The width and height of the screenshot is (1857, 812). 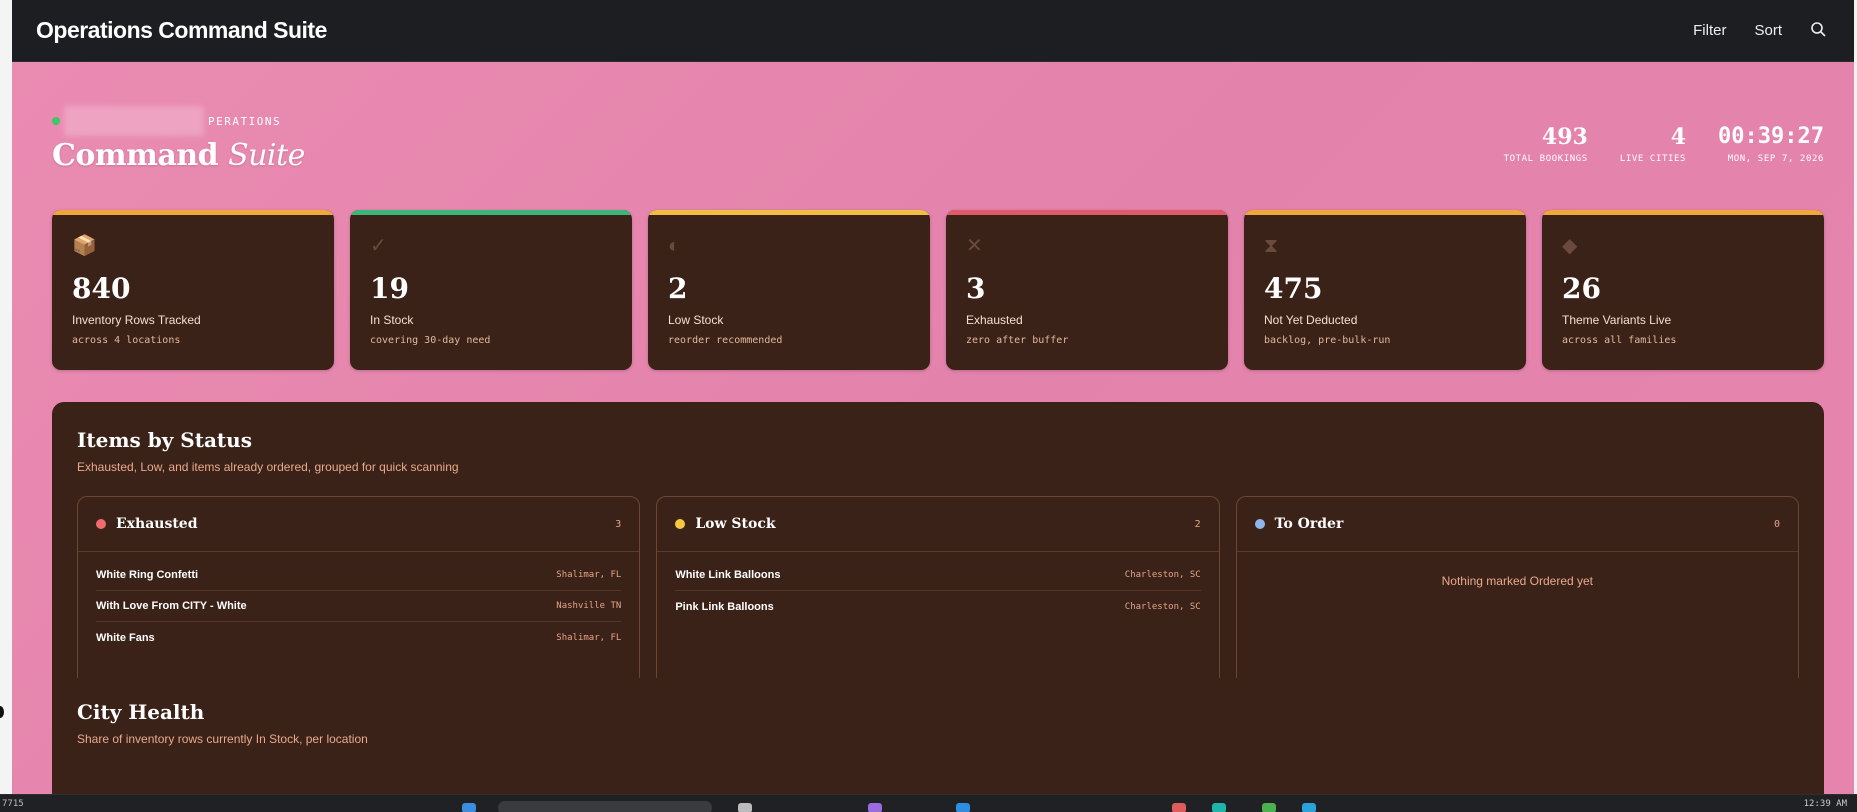 What do you see at coordinates (735, 524) in the screenshot?
I see `group-name: Low Stock` at bounding box center [735, 524].